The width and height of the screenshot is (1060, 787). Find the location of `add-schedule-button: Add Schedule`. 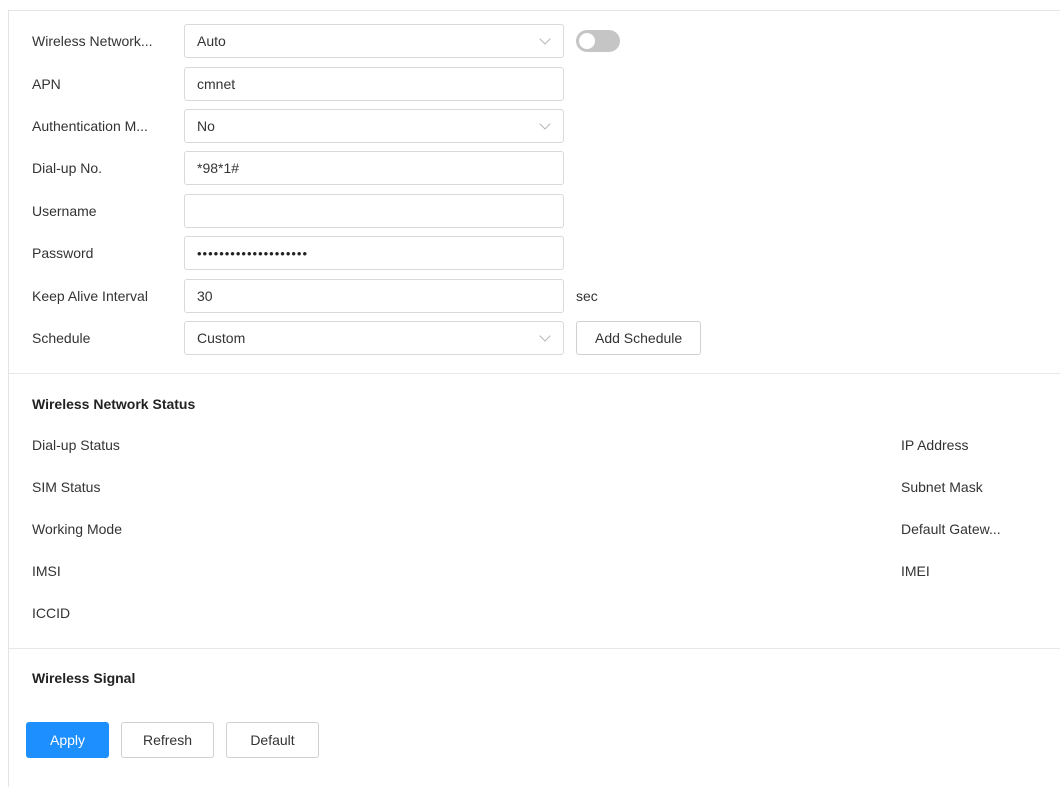

add-schedule-button: Add Schedule is located at coordinates (639, 338).